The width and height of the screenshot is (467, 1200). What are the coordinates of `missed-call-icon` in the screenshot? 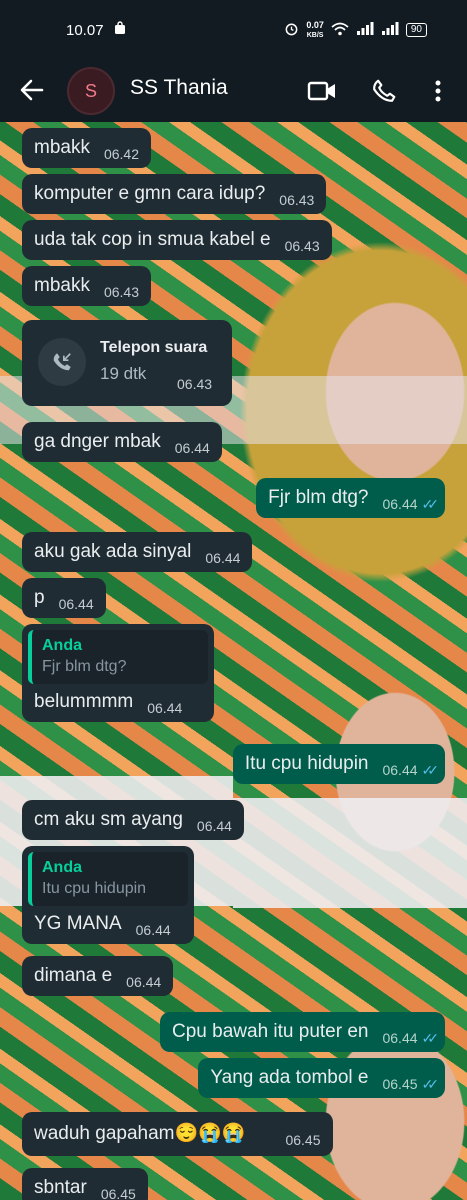 It's located at (62, 362).